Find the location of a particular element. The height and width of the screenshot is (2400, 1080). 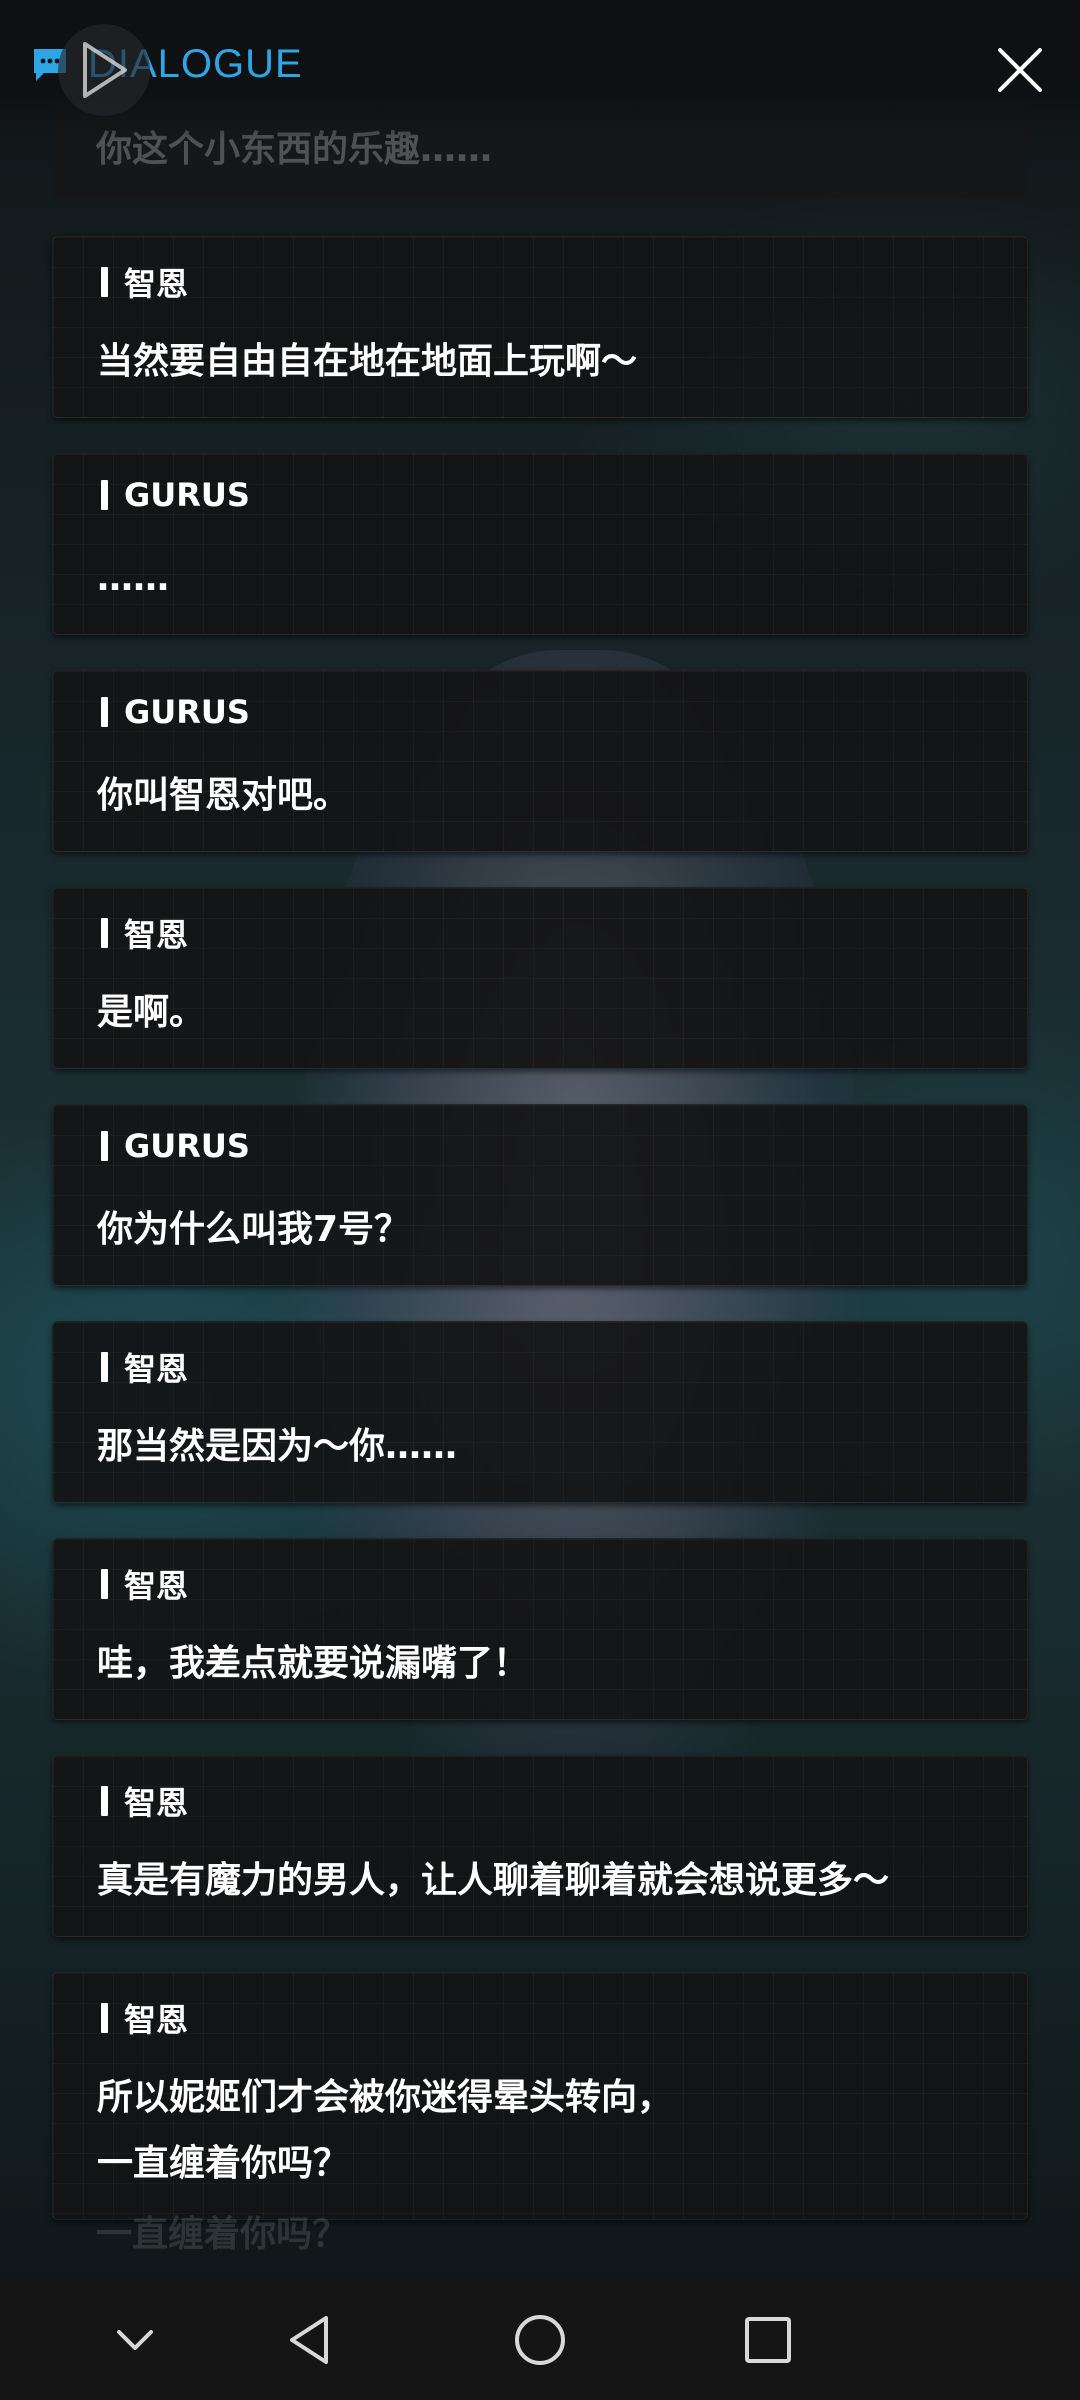

home-button is located at coordinates (540, 2340).